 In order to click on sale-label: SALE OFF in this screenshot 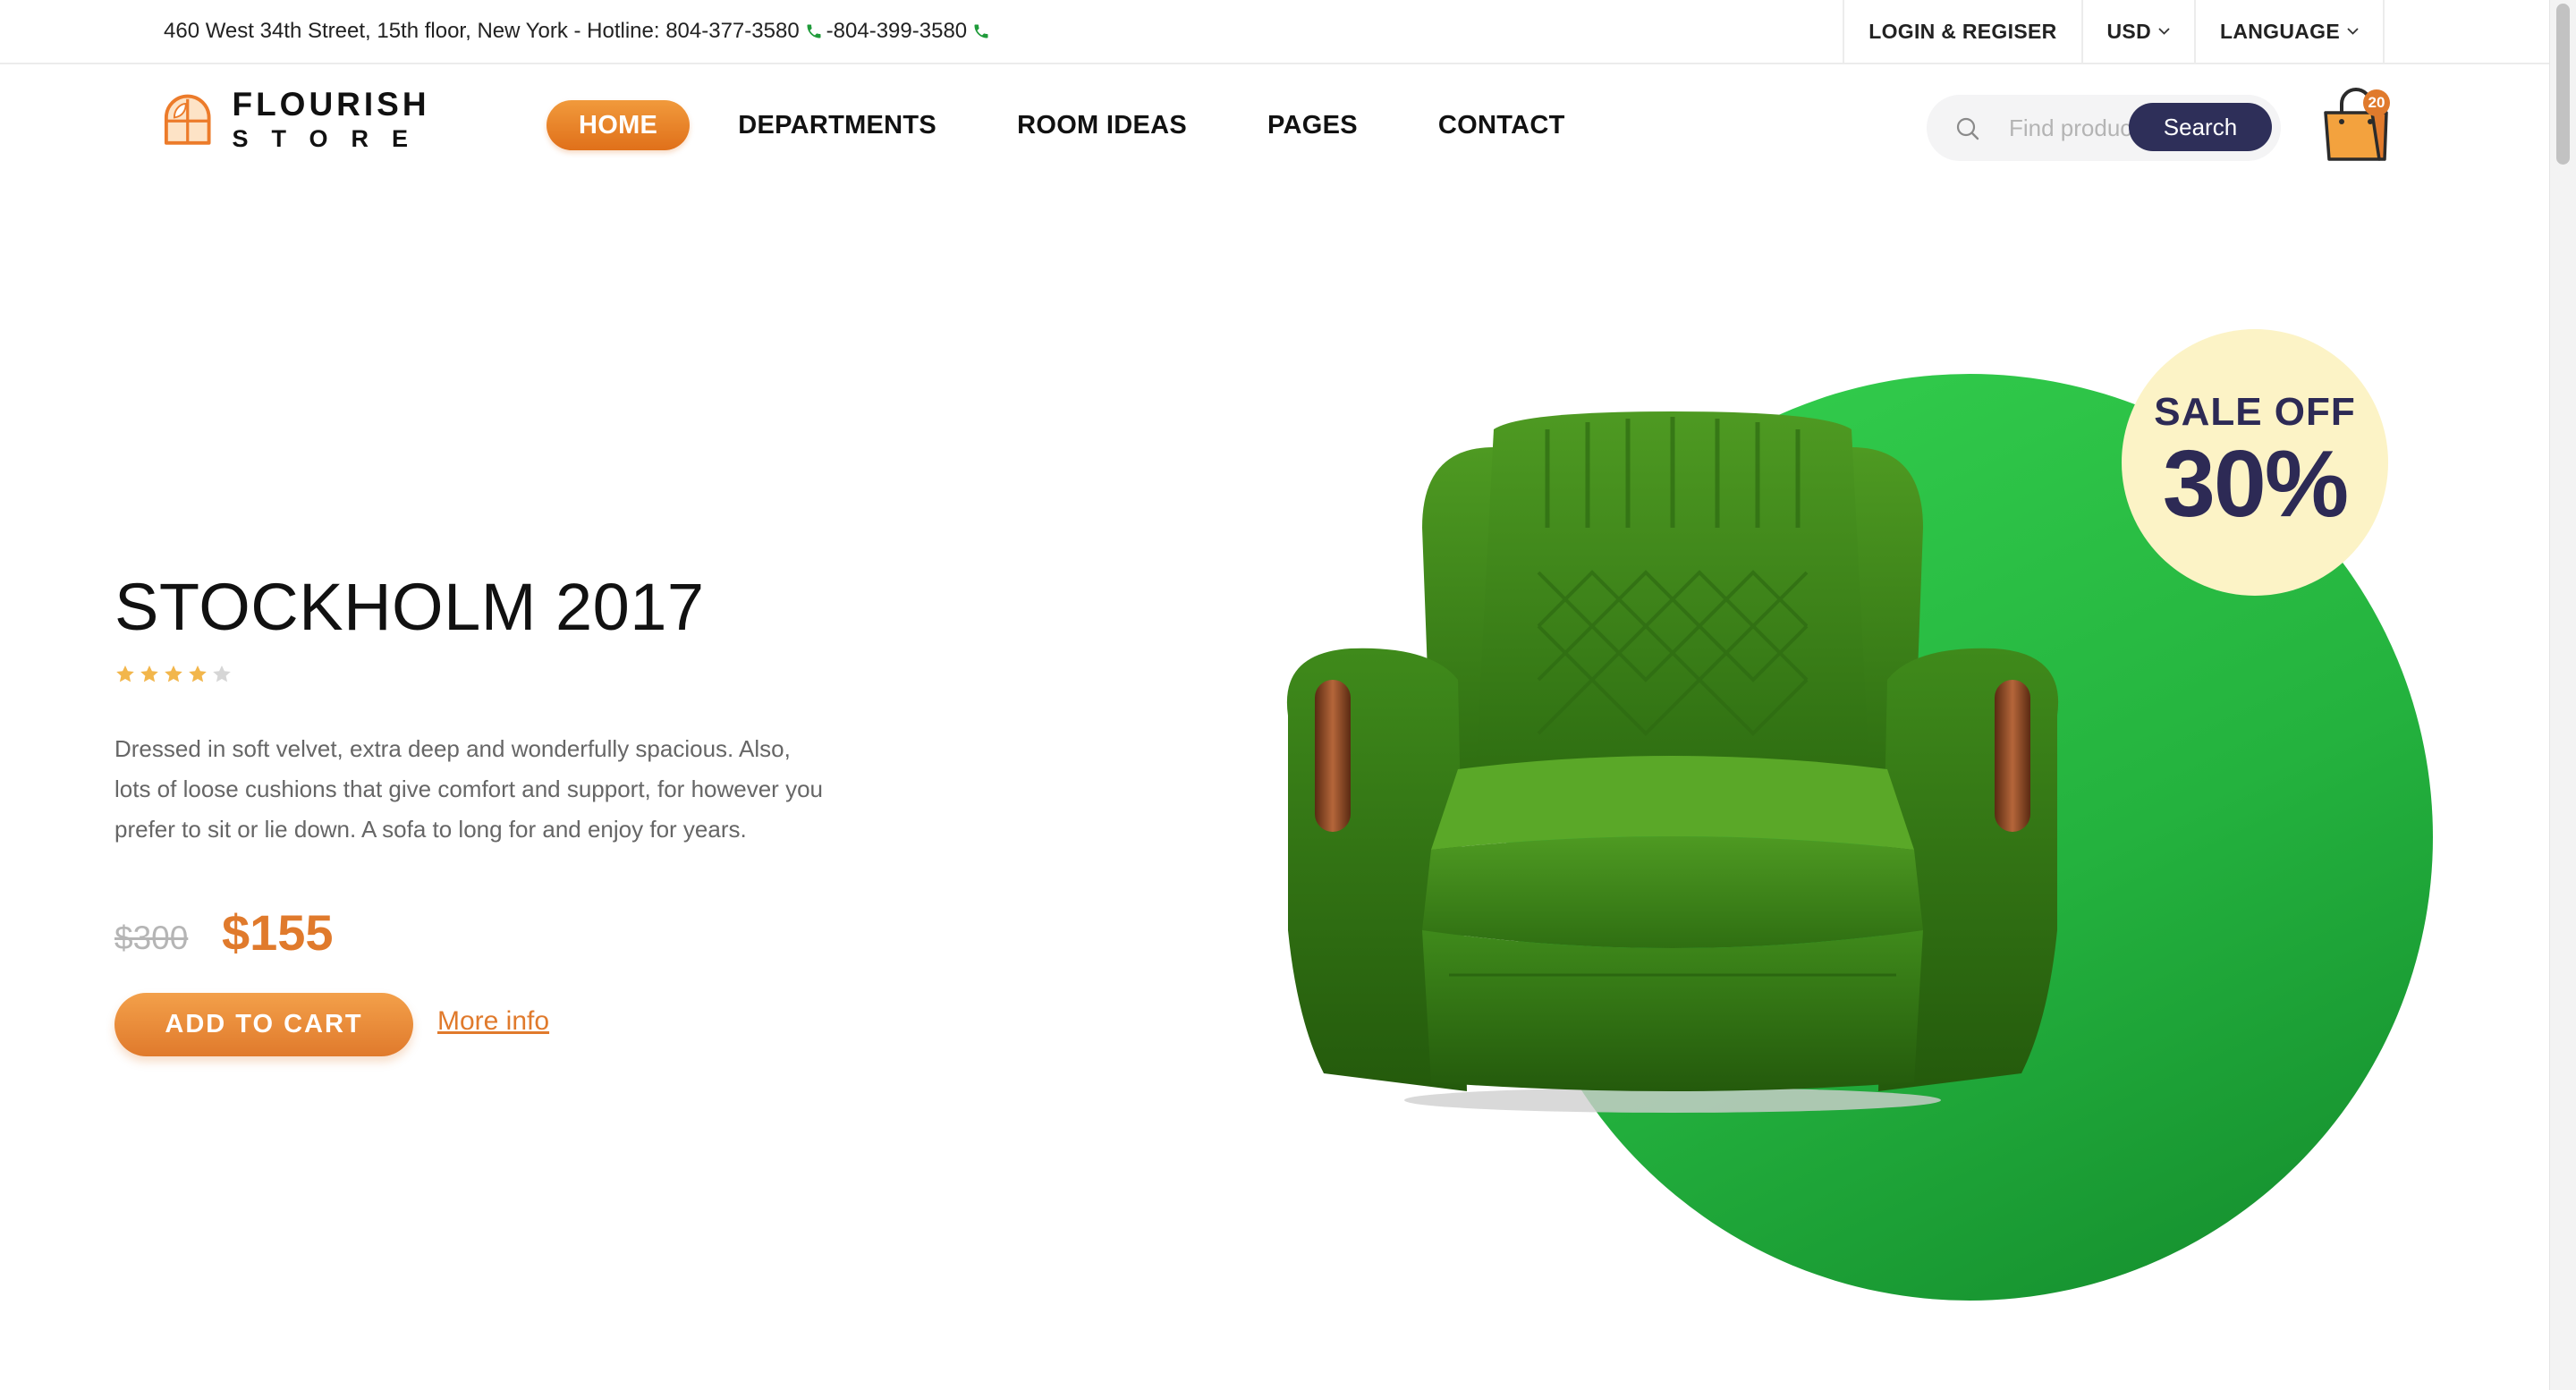, I will do `click(2255, 412)`.